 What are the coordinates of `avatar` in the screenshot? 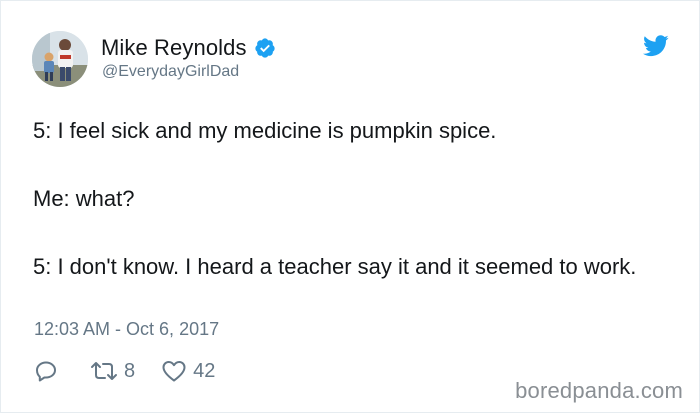 It's located at (60, 59).